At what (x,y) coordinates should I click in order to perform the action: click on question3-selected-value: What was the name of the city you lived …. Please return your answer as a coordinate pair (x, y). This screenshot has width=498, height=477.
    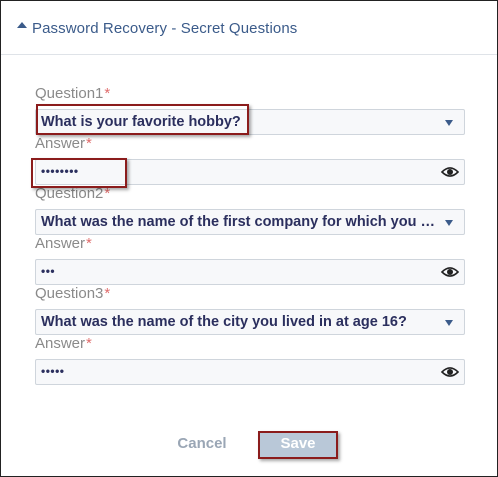
    Looking at the image, I should click on (224, 322).